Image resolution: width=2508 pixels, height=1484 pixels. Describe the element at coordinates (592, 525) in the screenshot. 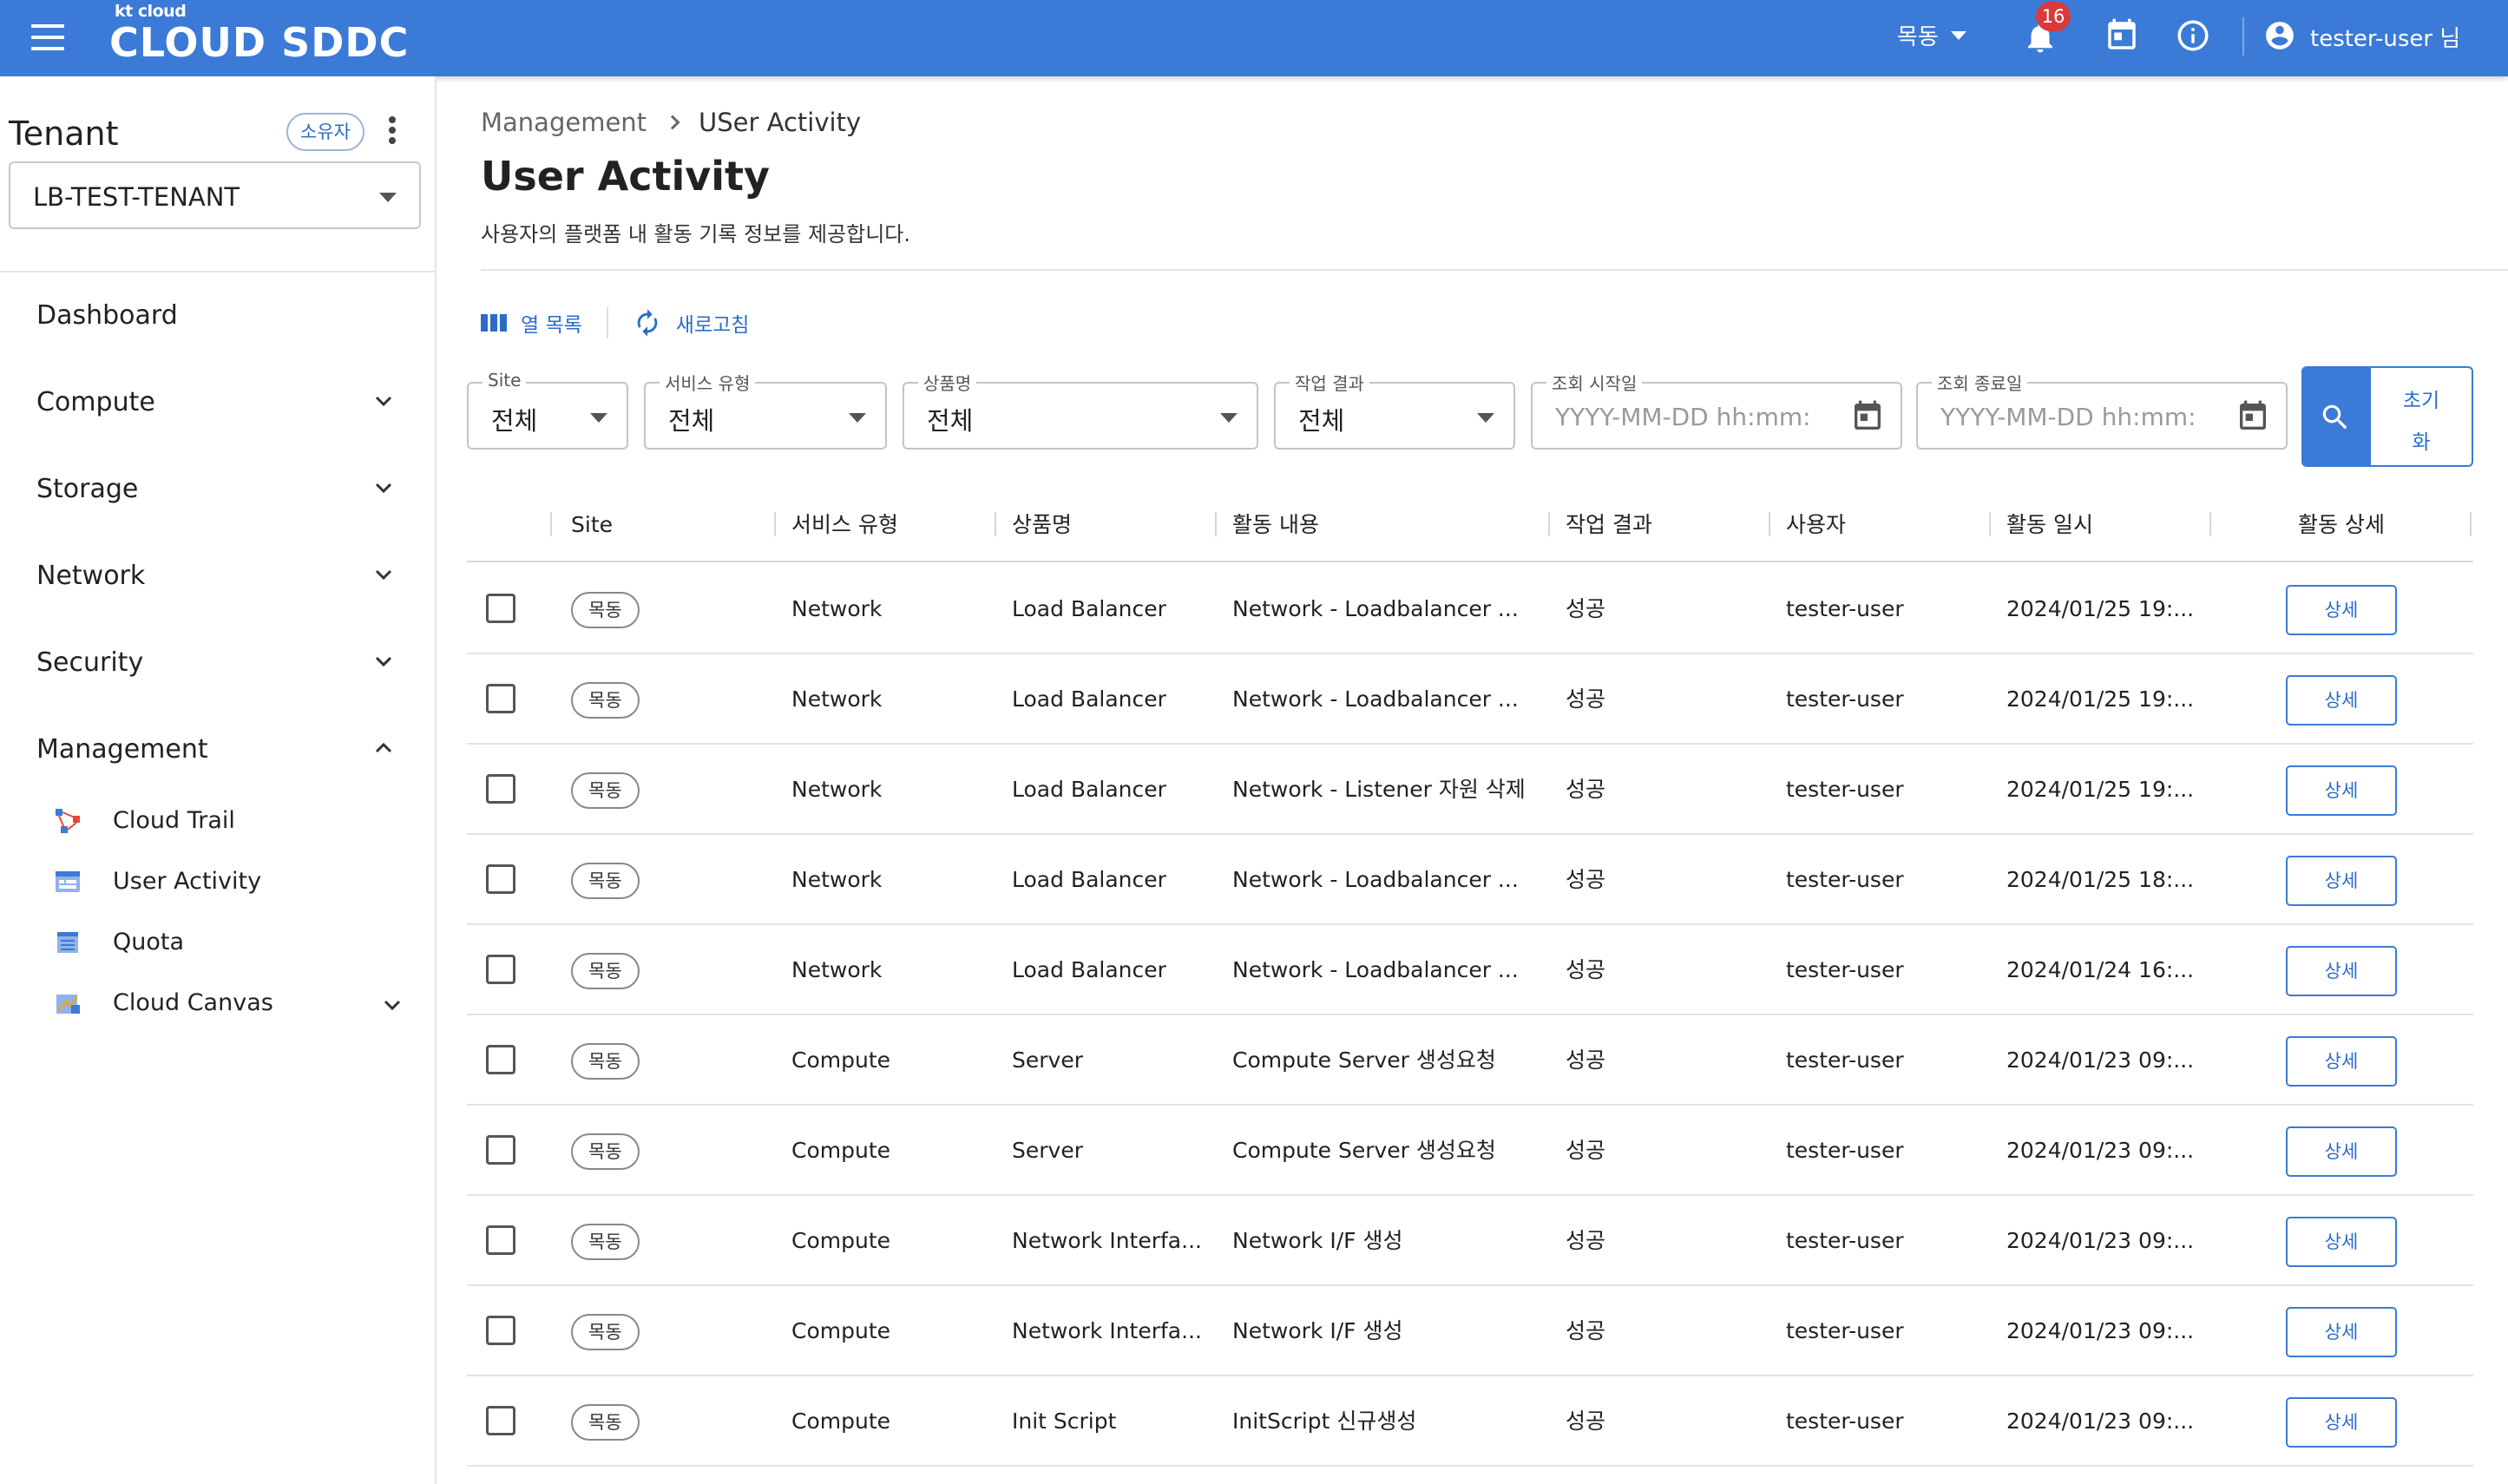

I see `column-header-site: Site` at that location.